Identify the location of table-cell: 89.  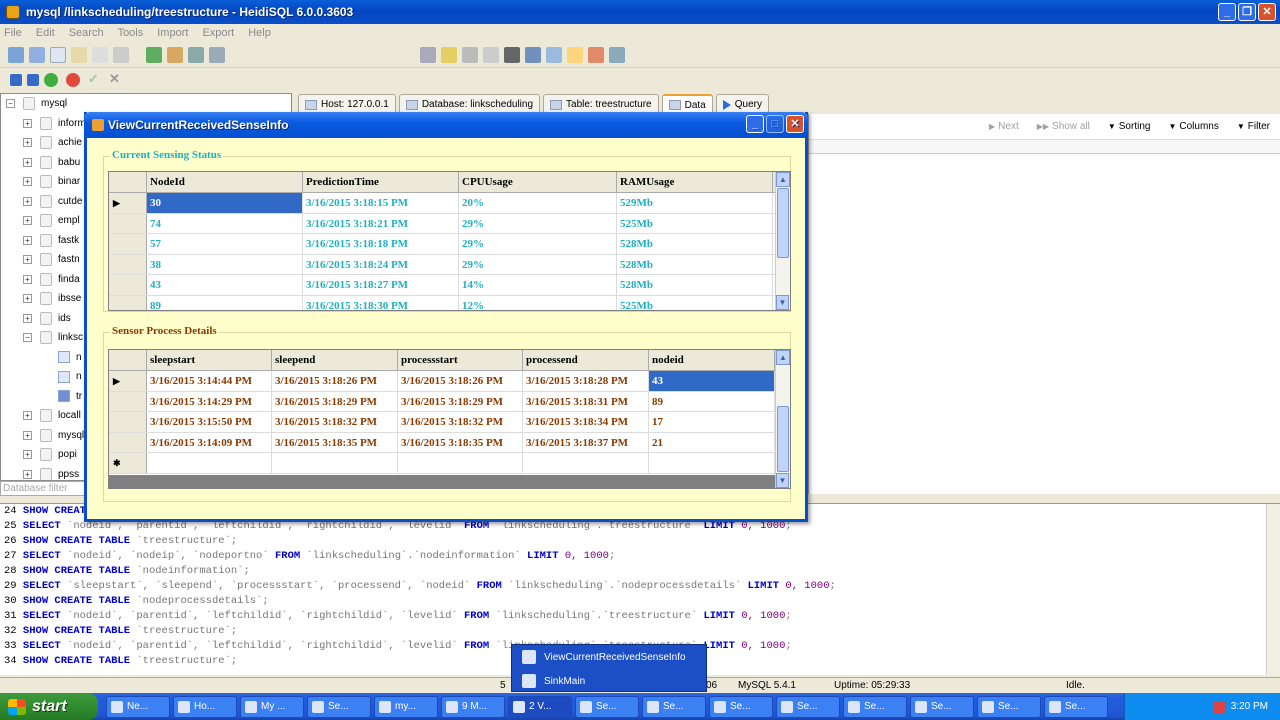
(712, 401).